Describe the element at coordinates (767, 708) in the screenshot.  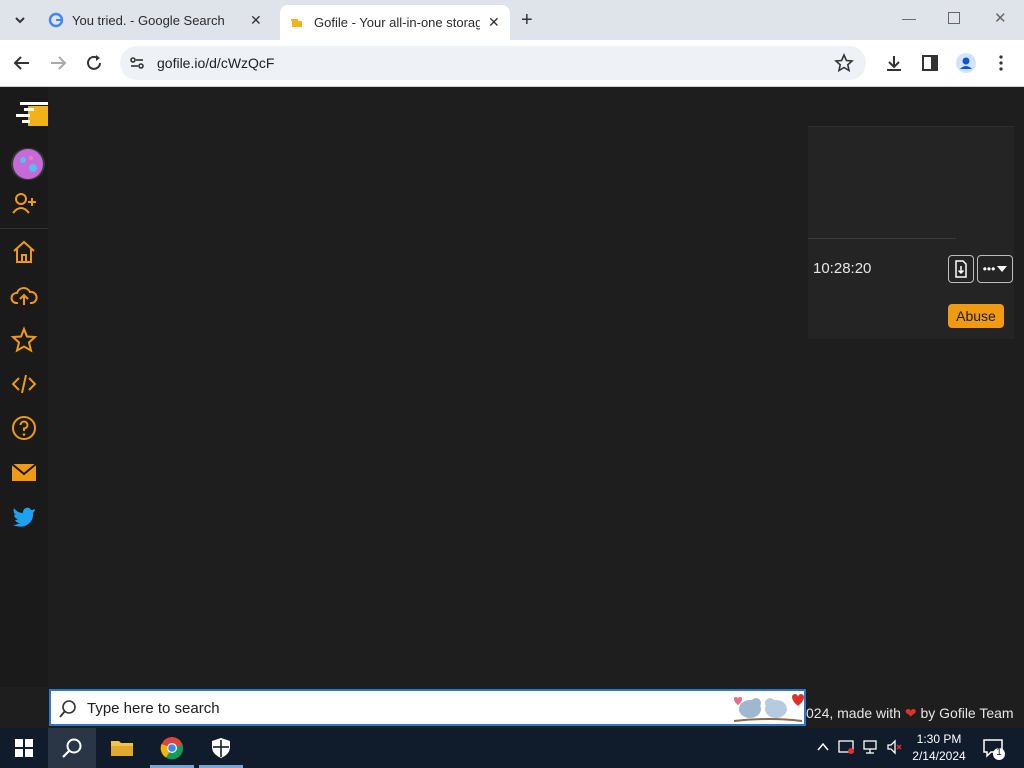
I see `search-highlight-birds-icon` at that location.